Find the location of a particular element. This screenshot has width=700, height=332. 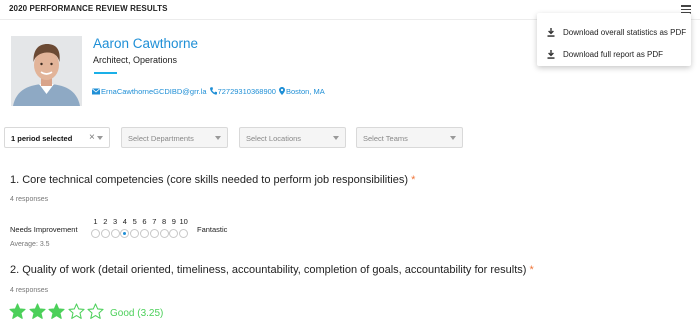

departments-select: Select Departments is located at coordinates (174, 137).